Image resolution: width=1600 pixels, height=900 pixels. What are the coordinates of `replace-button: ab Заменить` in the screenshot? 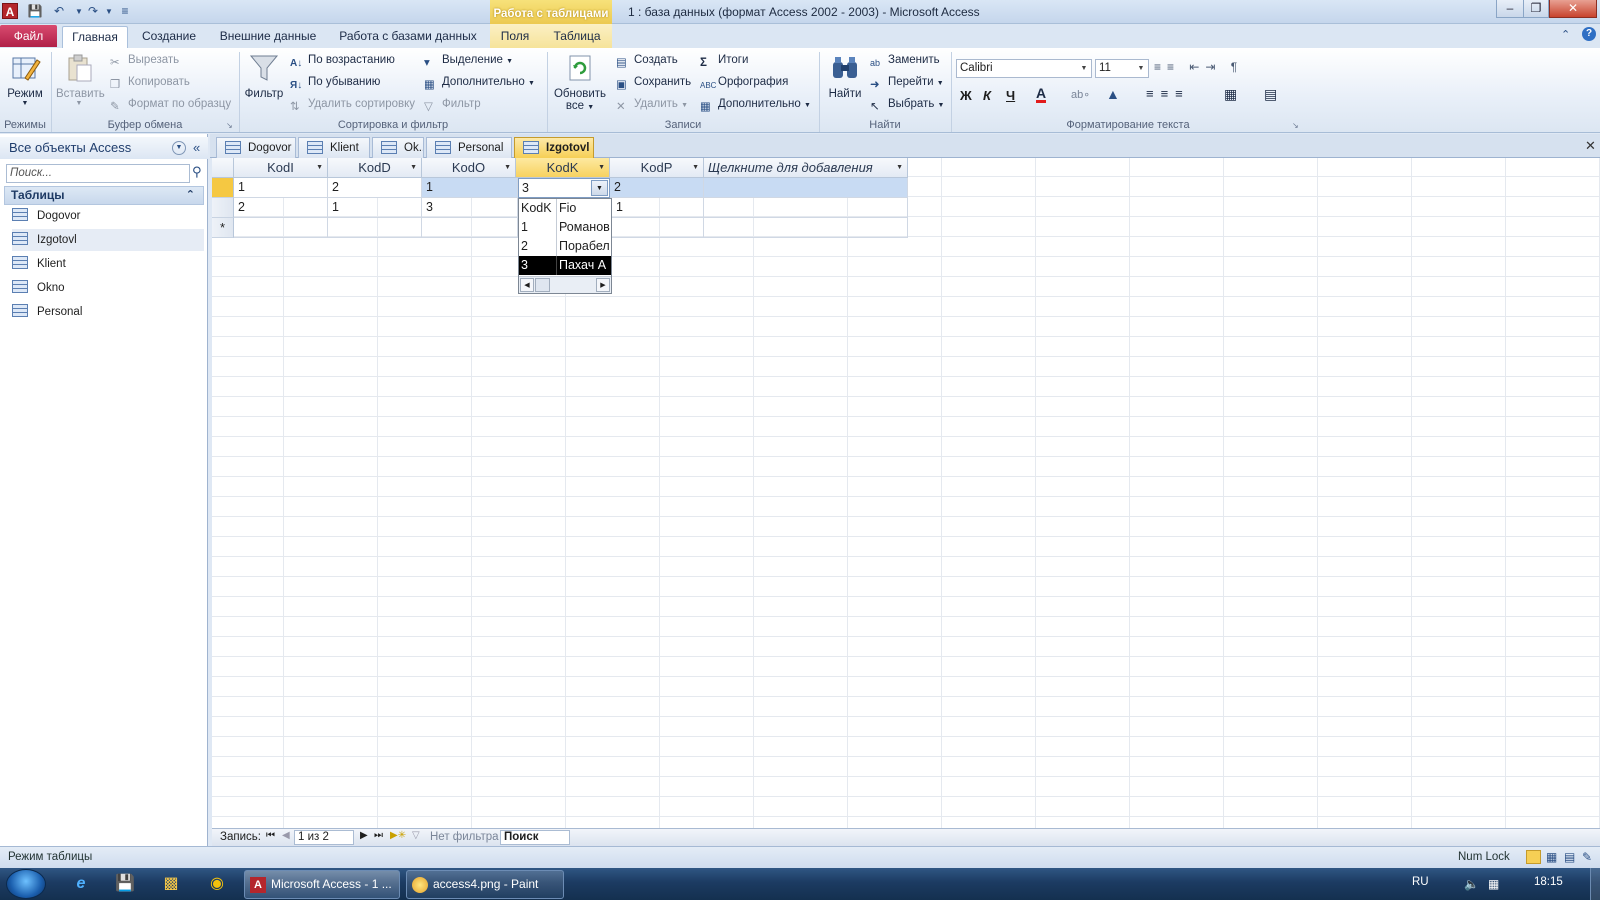 It's located at (905, 60).